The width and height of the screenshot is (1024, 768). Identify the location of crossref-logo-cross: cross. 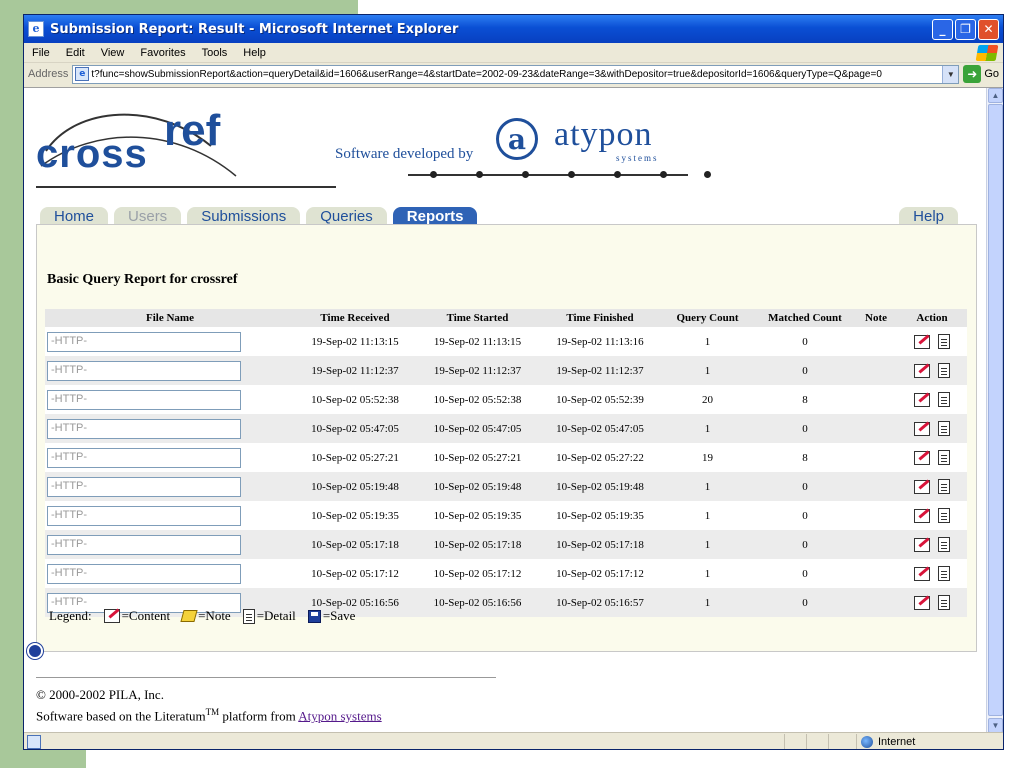
(92, 154).